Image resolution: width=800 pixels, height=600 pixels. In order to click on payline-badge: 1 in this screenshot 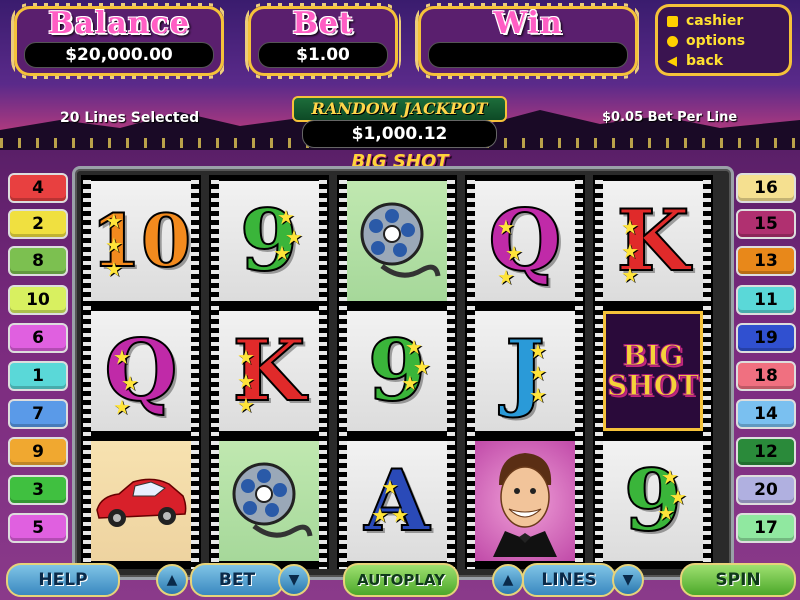, I will do `click(38, 376)`.